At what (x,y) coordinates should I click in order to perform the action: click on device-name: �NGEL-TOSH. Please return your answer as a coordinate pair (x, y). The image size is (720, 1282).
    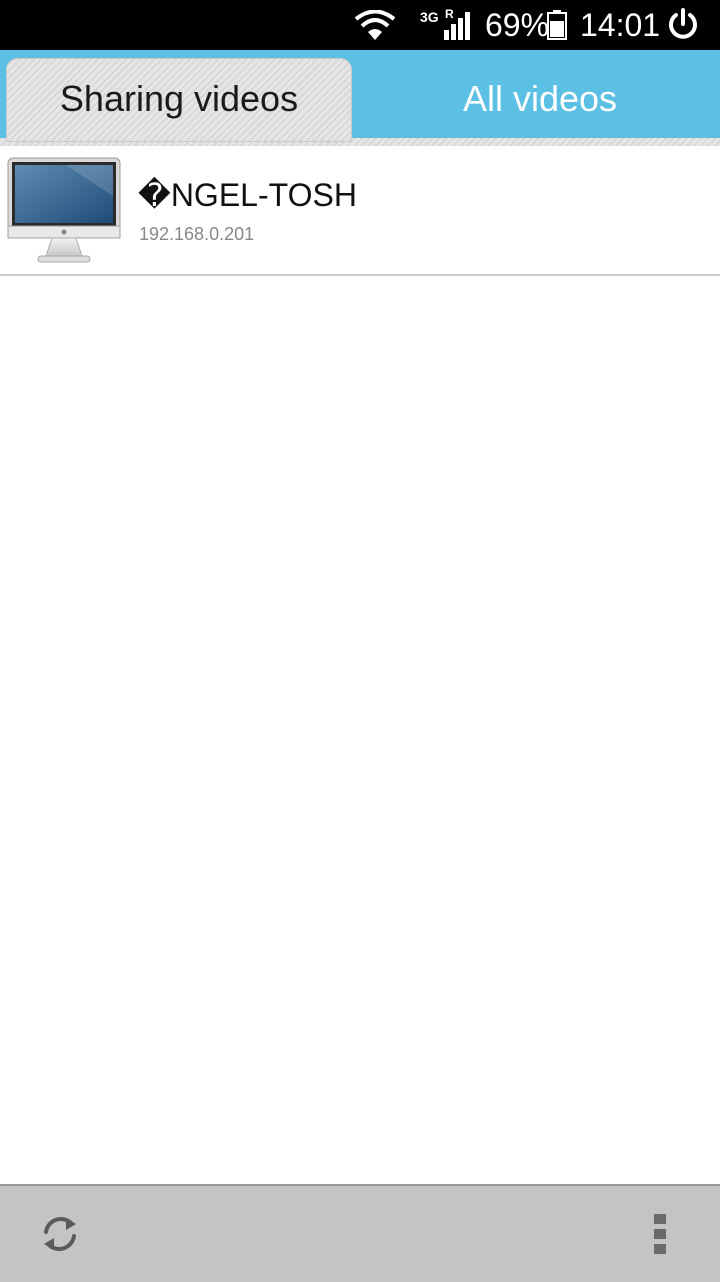
    Looking at the image, I should click on (247, 195).